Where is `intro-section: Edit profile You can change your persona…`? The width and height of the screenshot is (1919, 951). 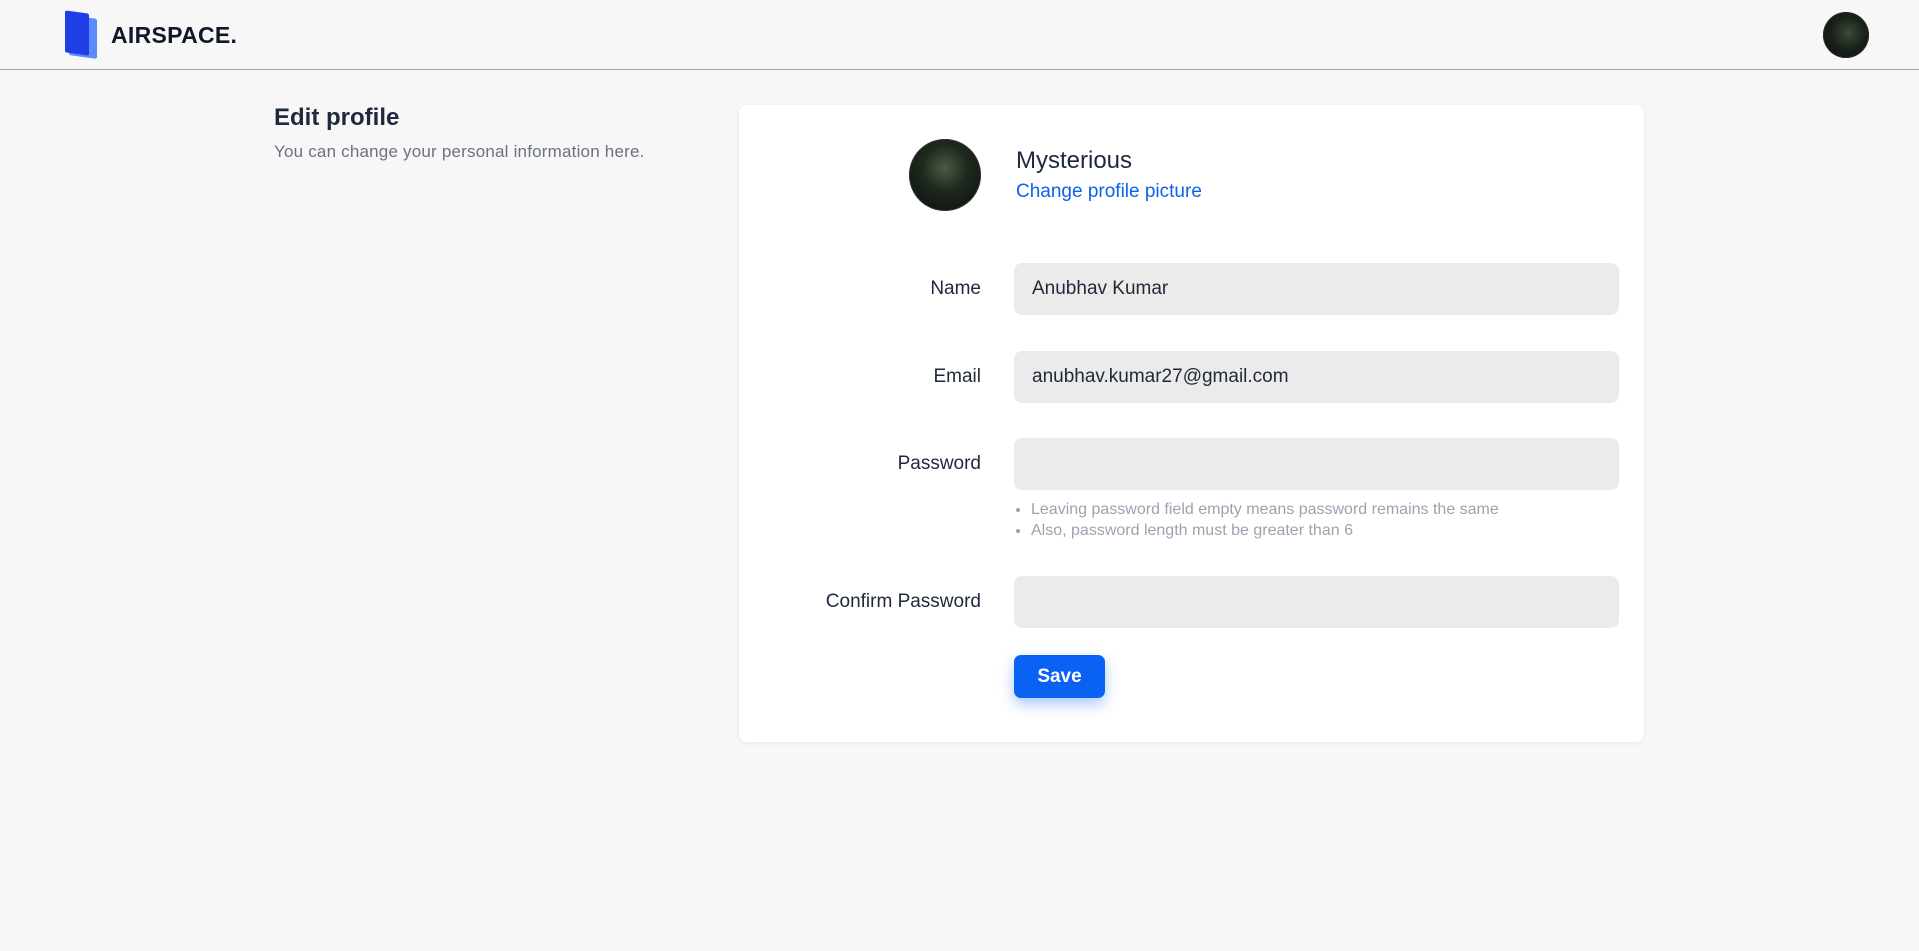
intro-section: Edit profile You can change your persona… is located at coordinates (494, 133).